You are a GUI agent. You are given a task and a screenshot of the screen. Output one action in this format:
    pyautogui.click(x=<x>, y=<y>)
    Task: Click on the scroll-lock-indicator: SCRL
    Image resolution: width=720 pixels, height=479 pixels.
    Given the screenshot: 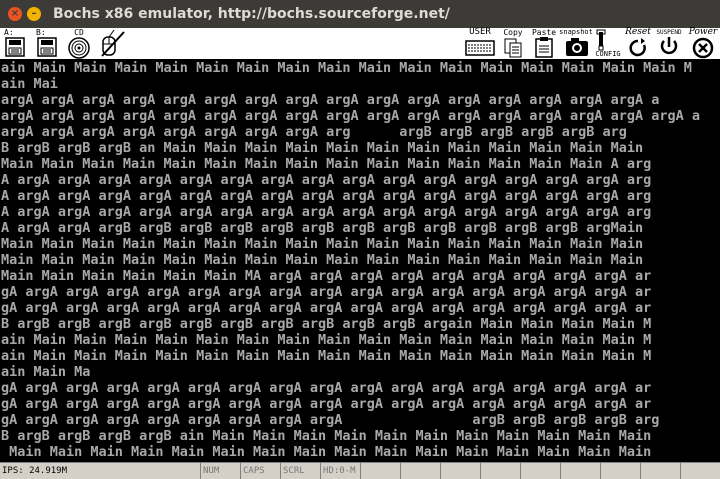 What is the action you would take?
    pyautogui.click(x=300, y=471)
    